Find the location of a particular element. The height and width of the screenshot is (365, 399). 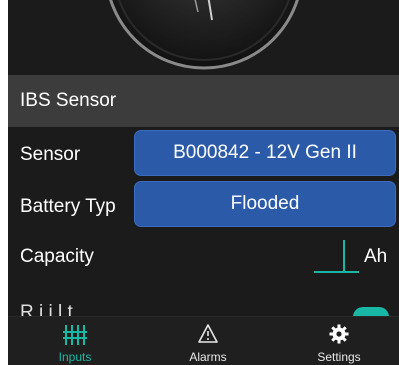

capacity-label: Capacity is located at coordinates (57, 256).